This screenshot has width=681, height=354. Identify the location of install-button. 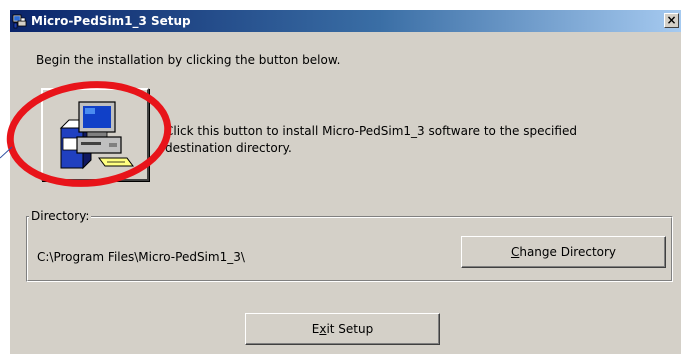
(95, 134).